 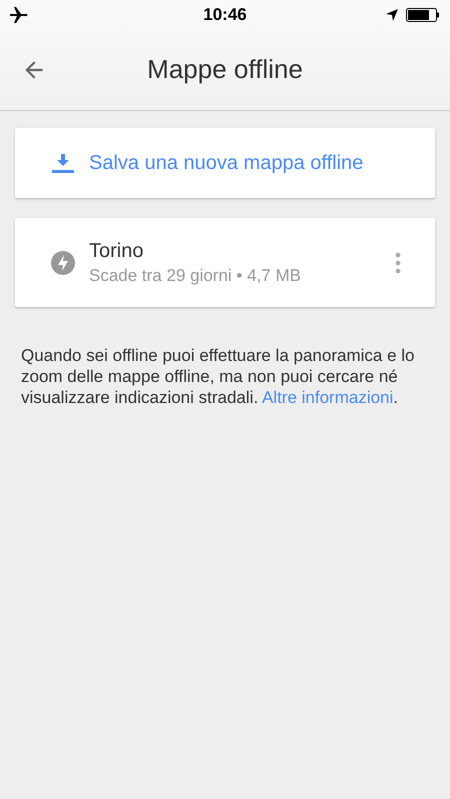 I want to click on download-icon, so click(x=63, y=163).